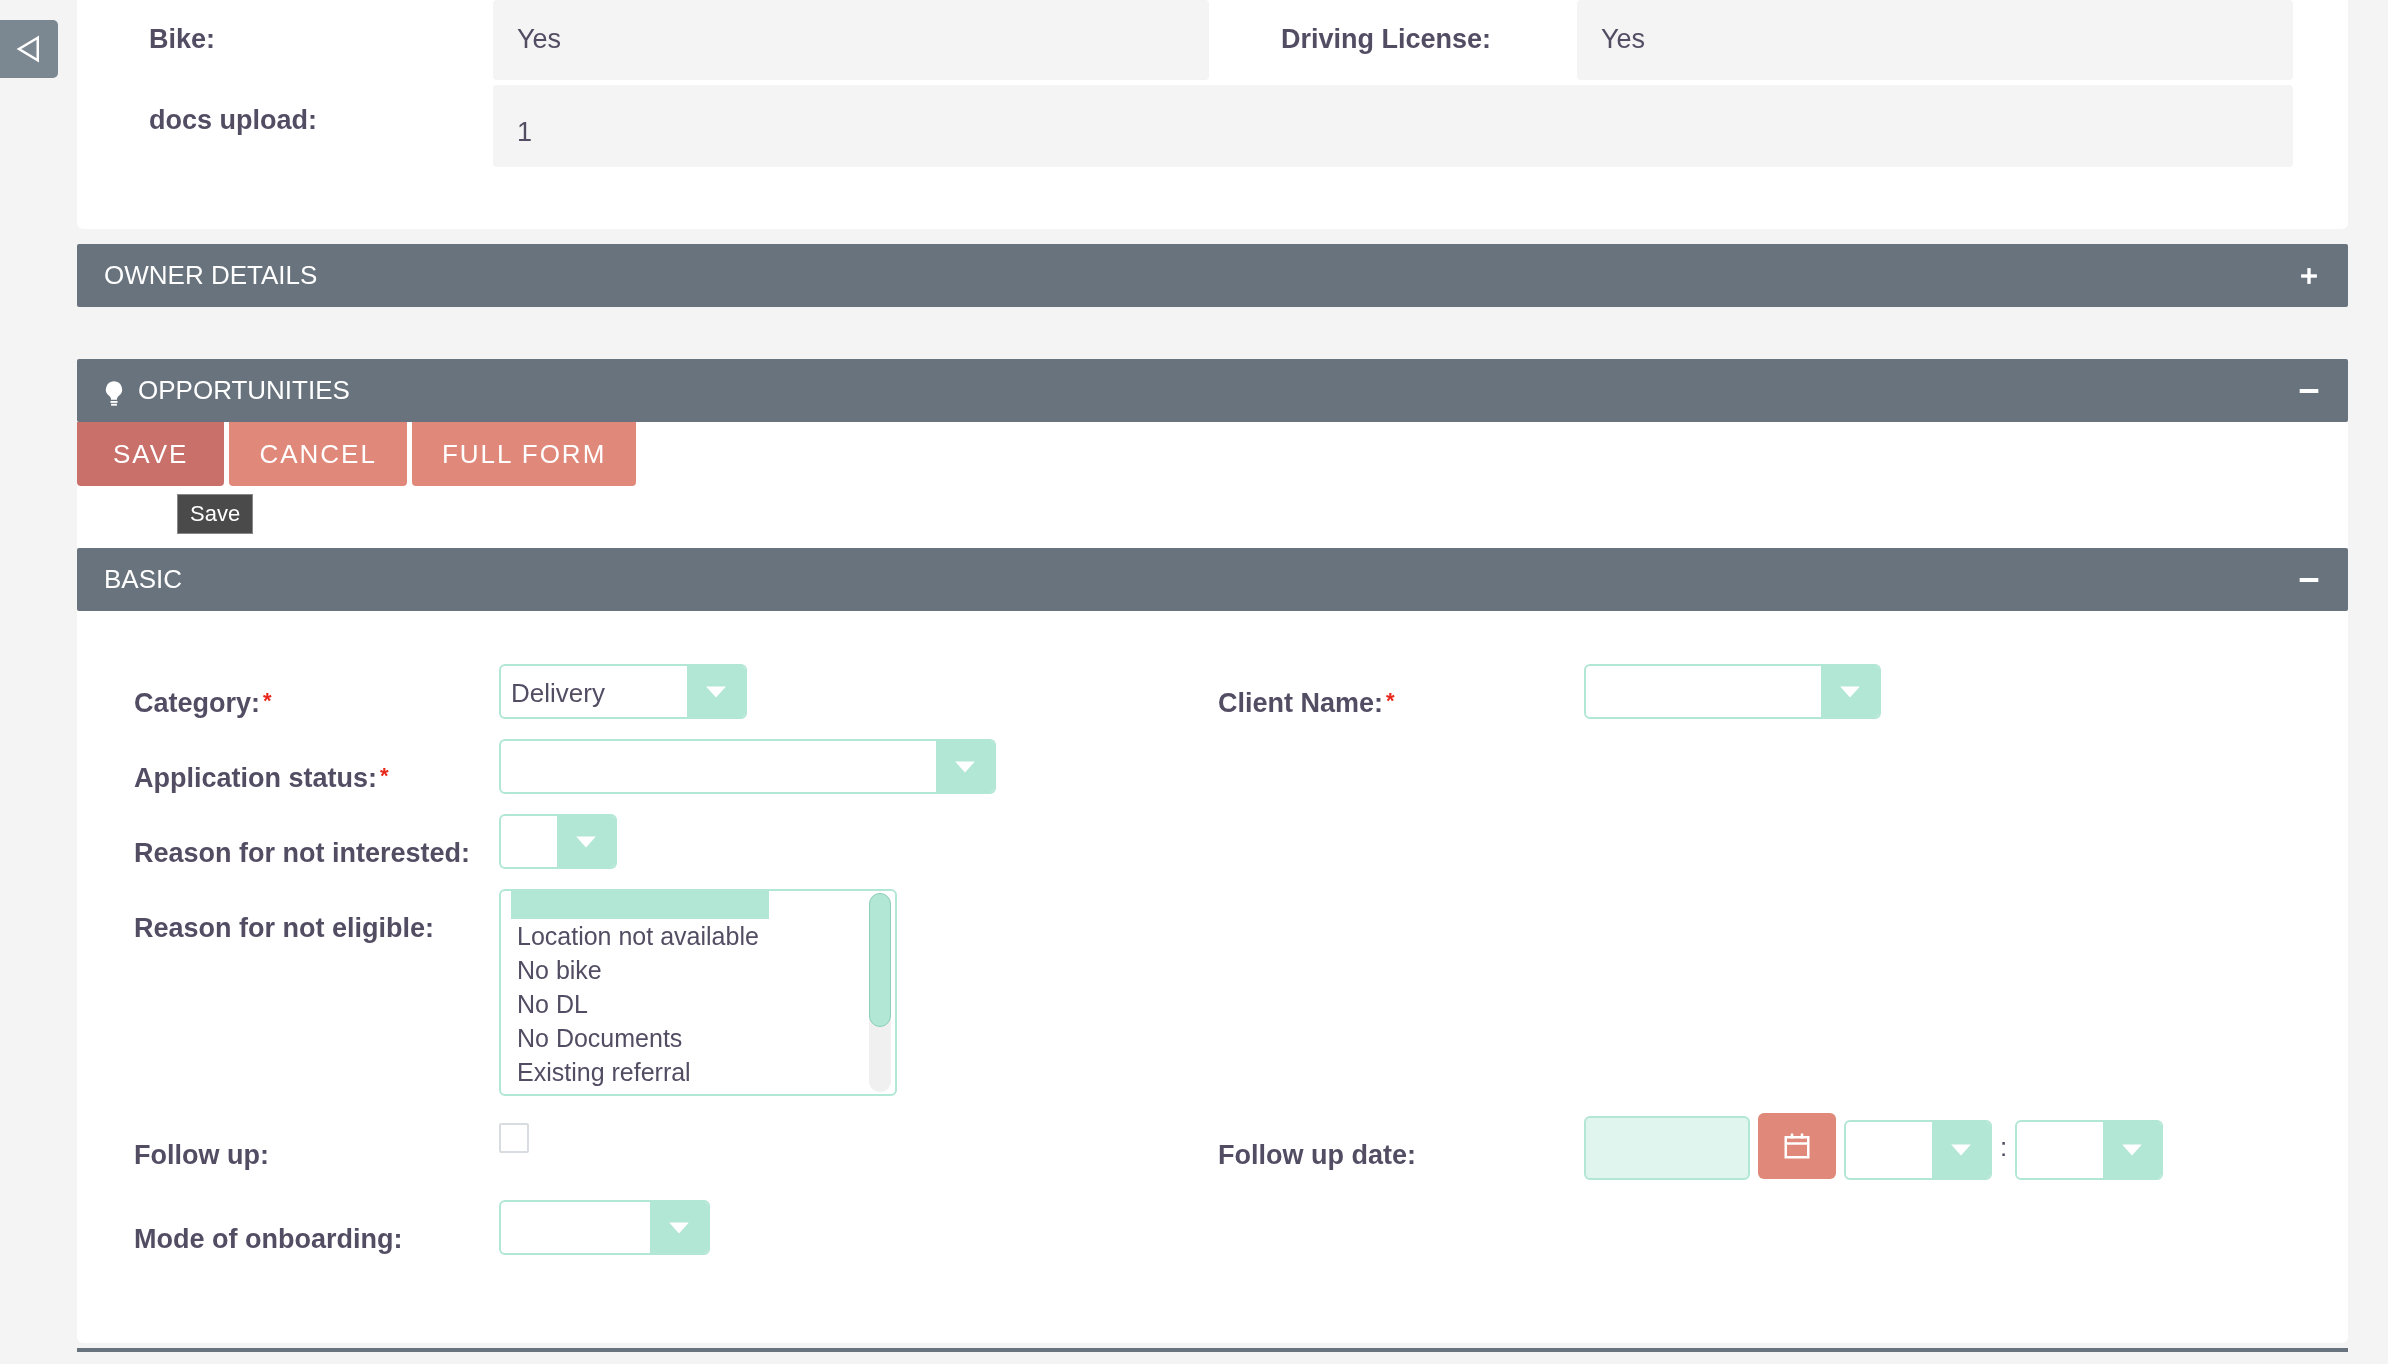 This screenshot has height=1364, width=2388. What do you see at coordinates (255, 778) in the screenshot?
I see `field-label: Application status:` at bounding box center [255, 778].